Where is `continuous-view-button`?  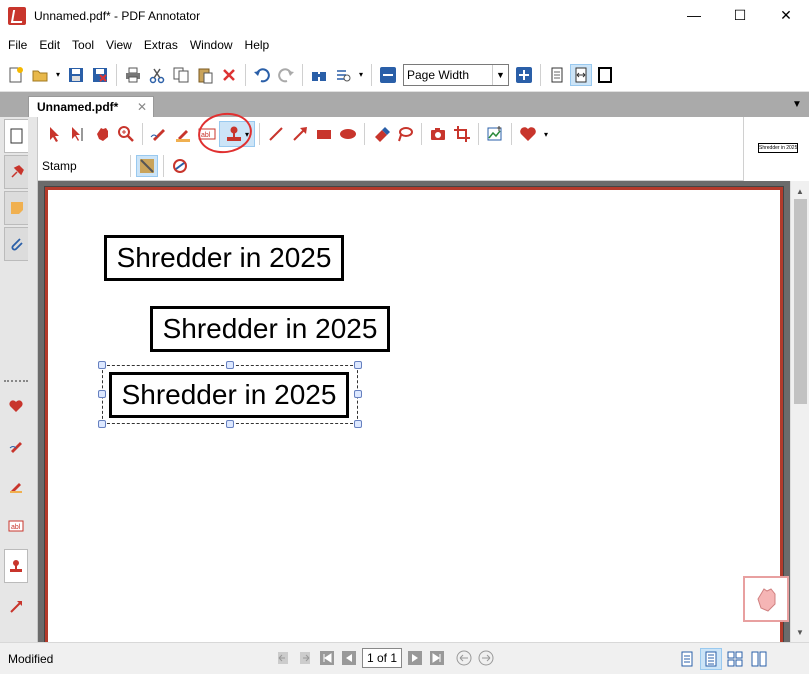
continuous-view-button is located at coordinates (711, 659).